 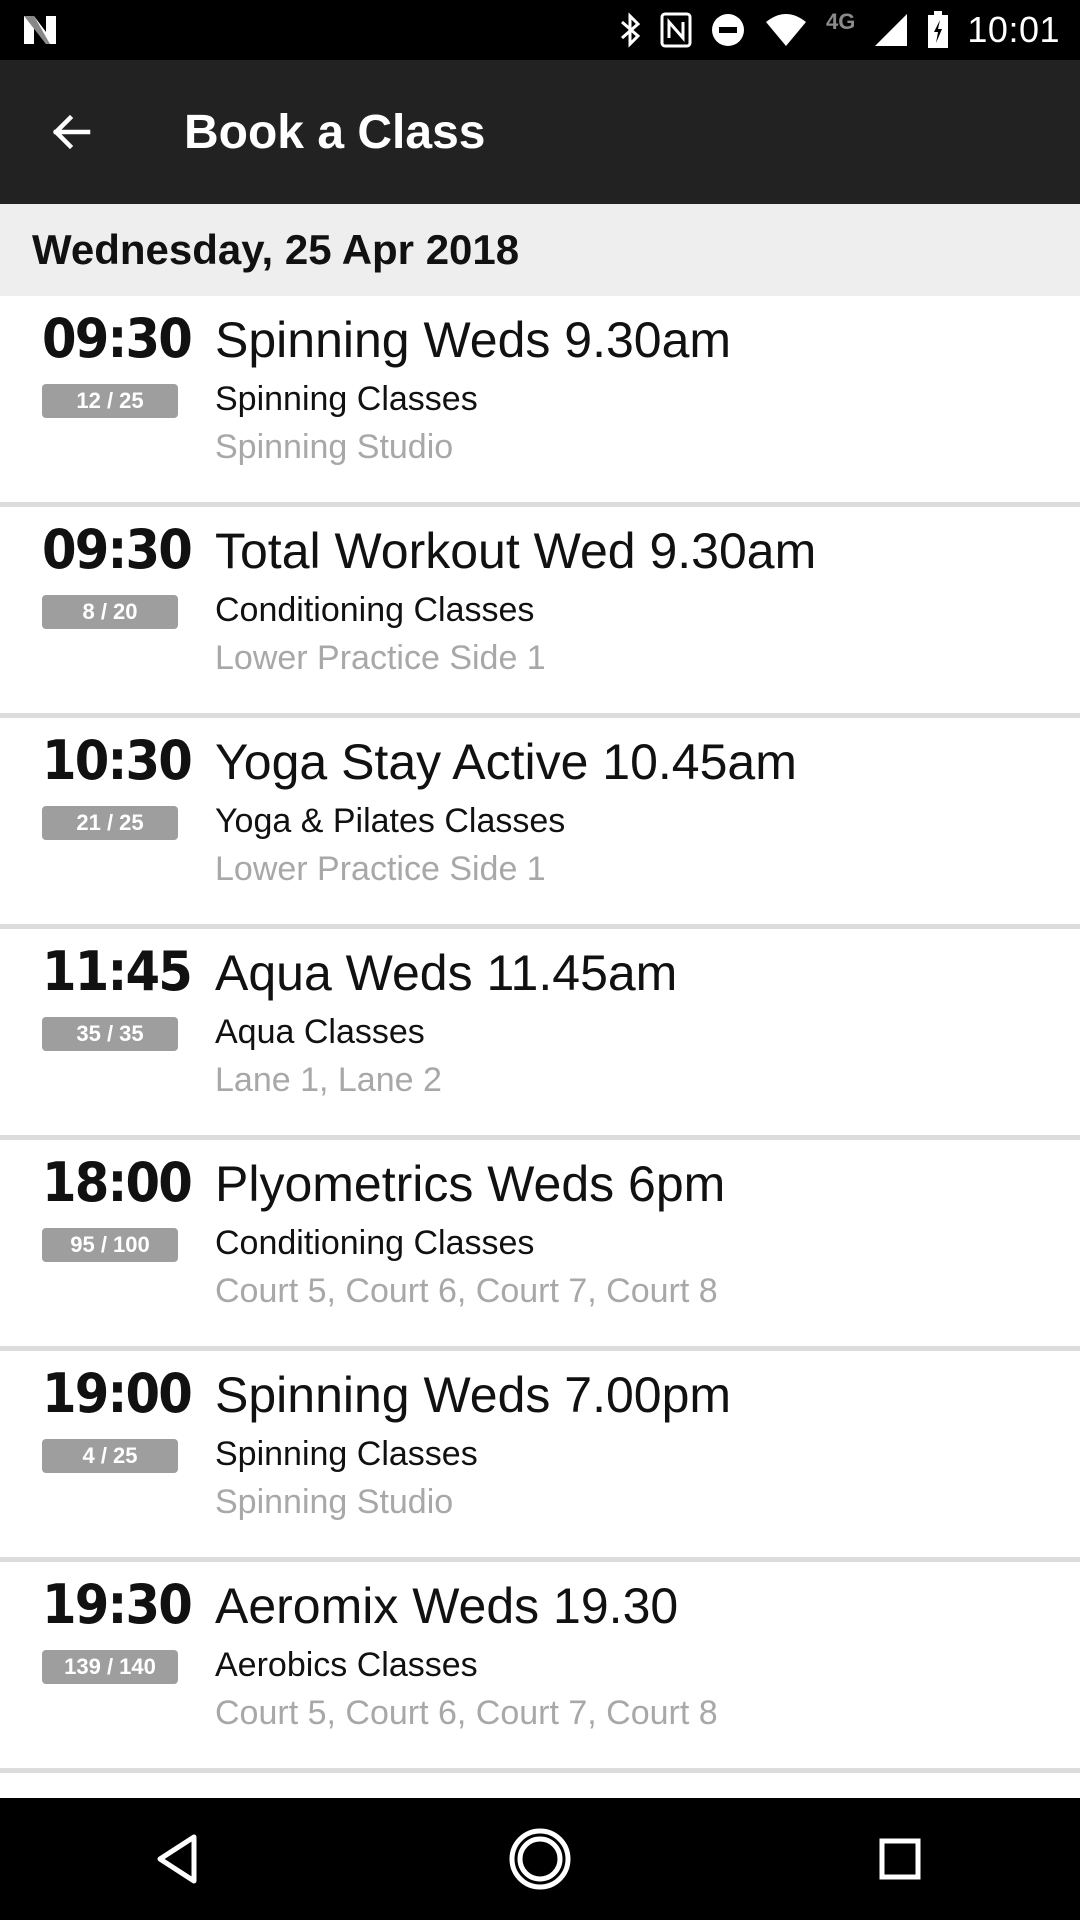 I want to click on class-name: Spinning Weds 9.30am, so click(x=473, y=340).